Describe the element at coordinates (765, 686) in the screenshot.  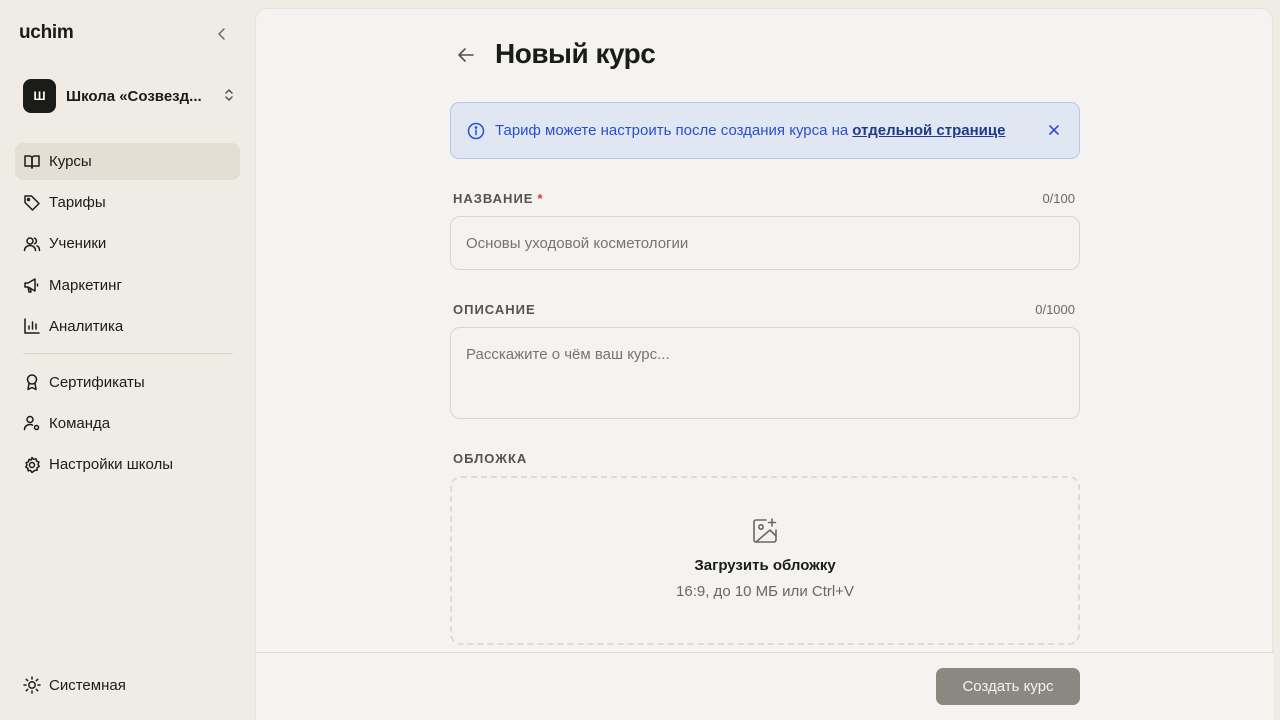
I see `footer-bar: Создать курс` at that location.